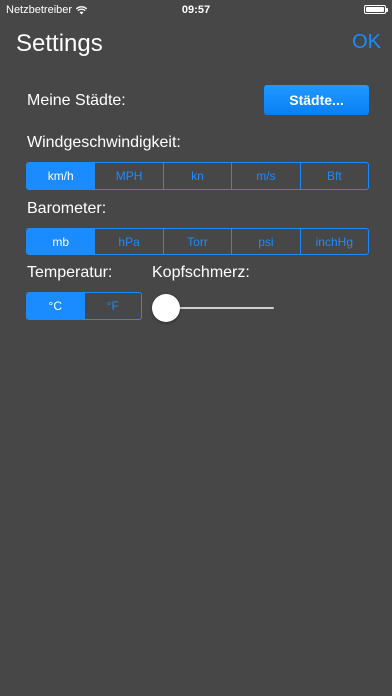 This screenshot has width=392, height=696. I want to click on cities-label: Meine Städte:, so click(76, 100).